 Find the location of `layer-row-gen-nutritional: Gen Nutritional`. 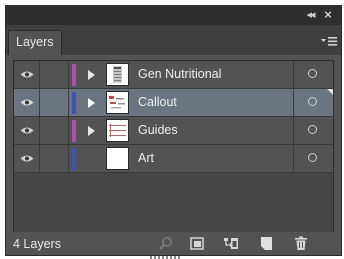

layer-row-gen-nutritional: Gen Nutritional is located at coordinates (173, 75).